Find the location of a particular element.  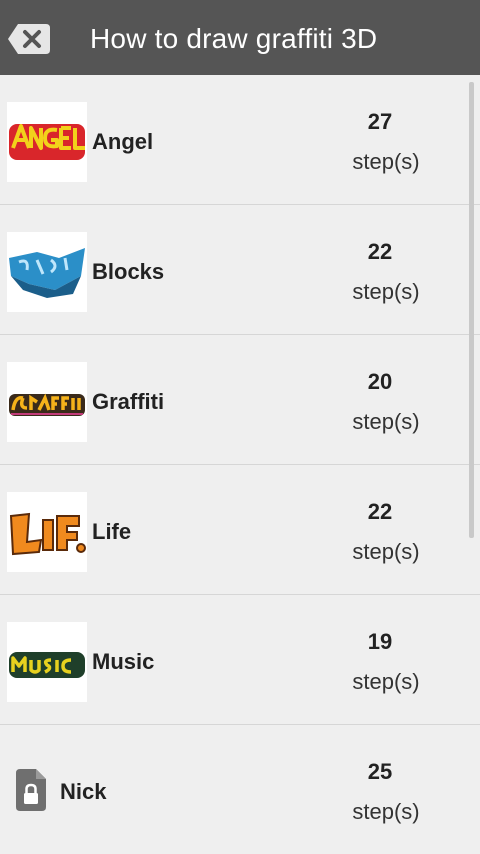

locked-file-icon is located at coordinates (31, 790).